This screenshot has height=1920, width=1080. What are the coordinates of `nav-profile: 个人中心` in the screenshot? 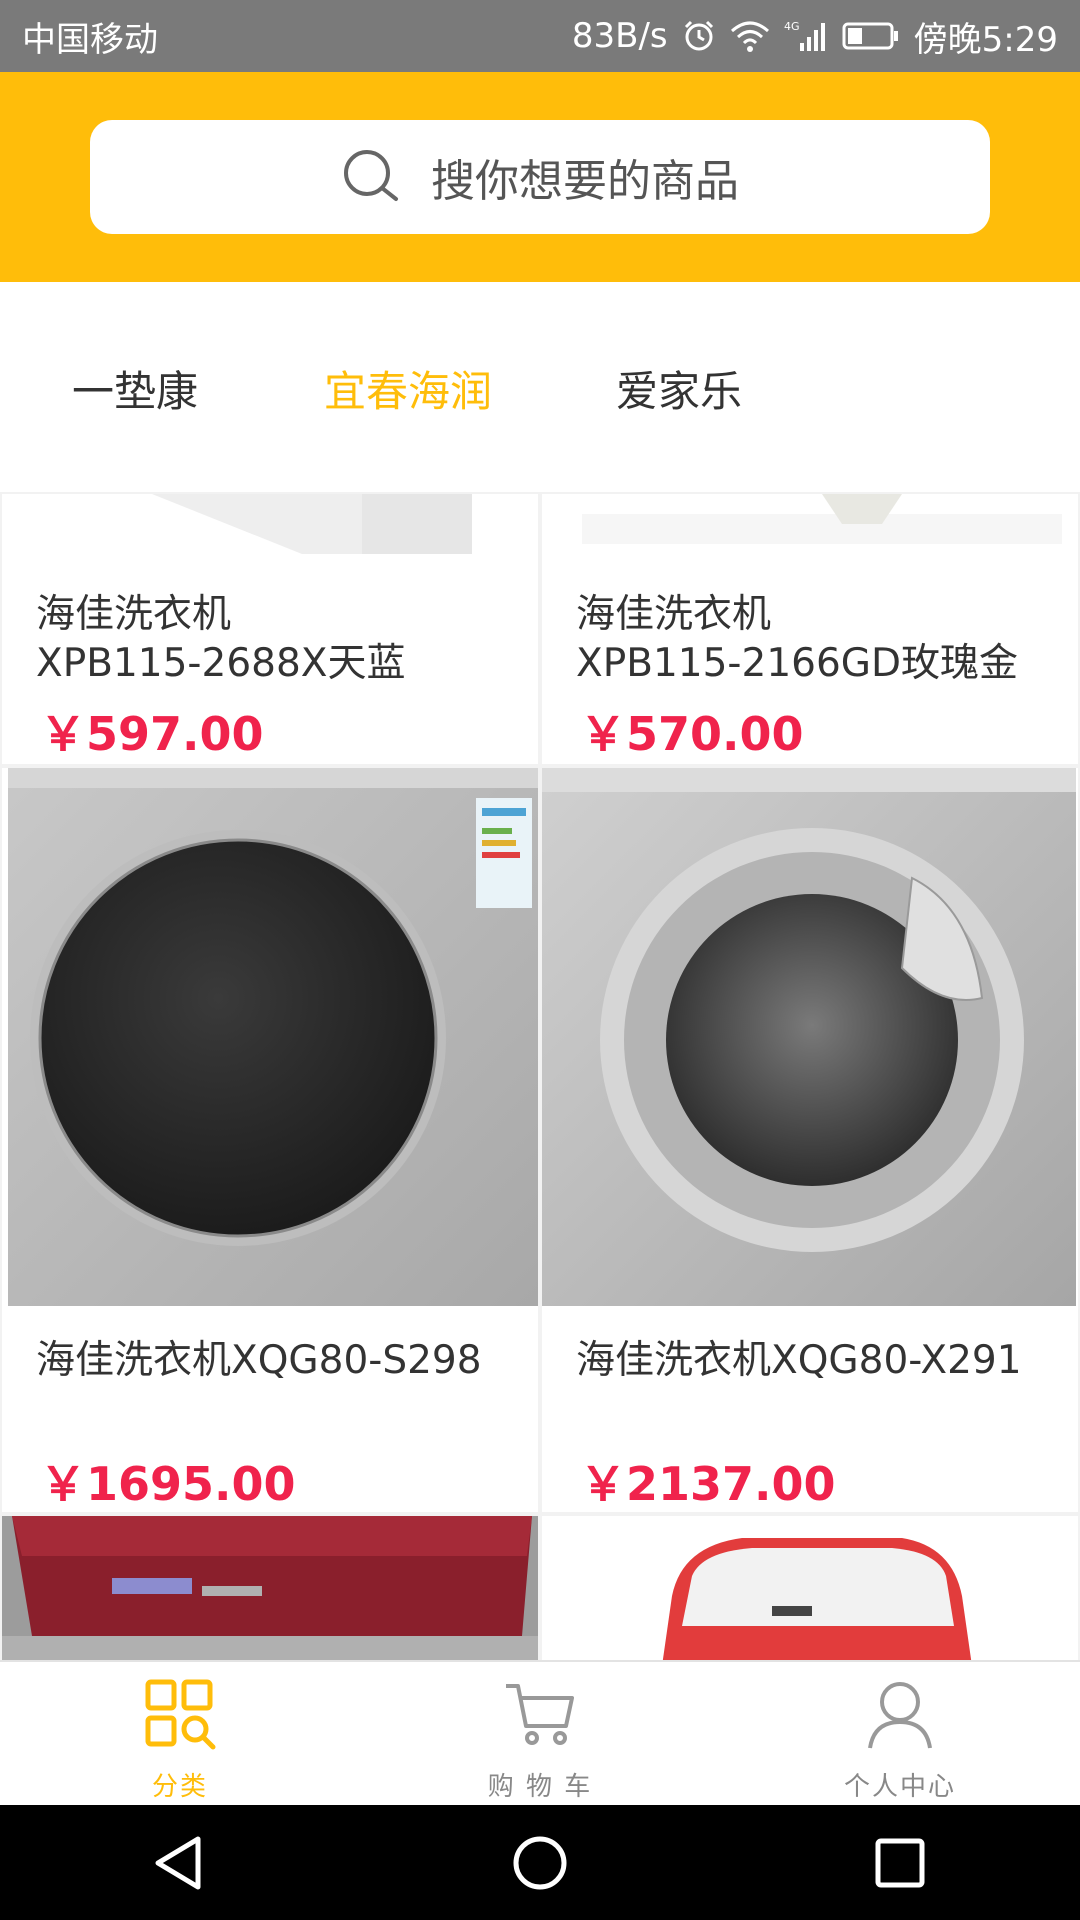 It's located at (900, 1733).